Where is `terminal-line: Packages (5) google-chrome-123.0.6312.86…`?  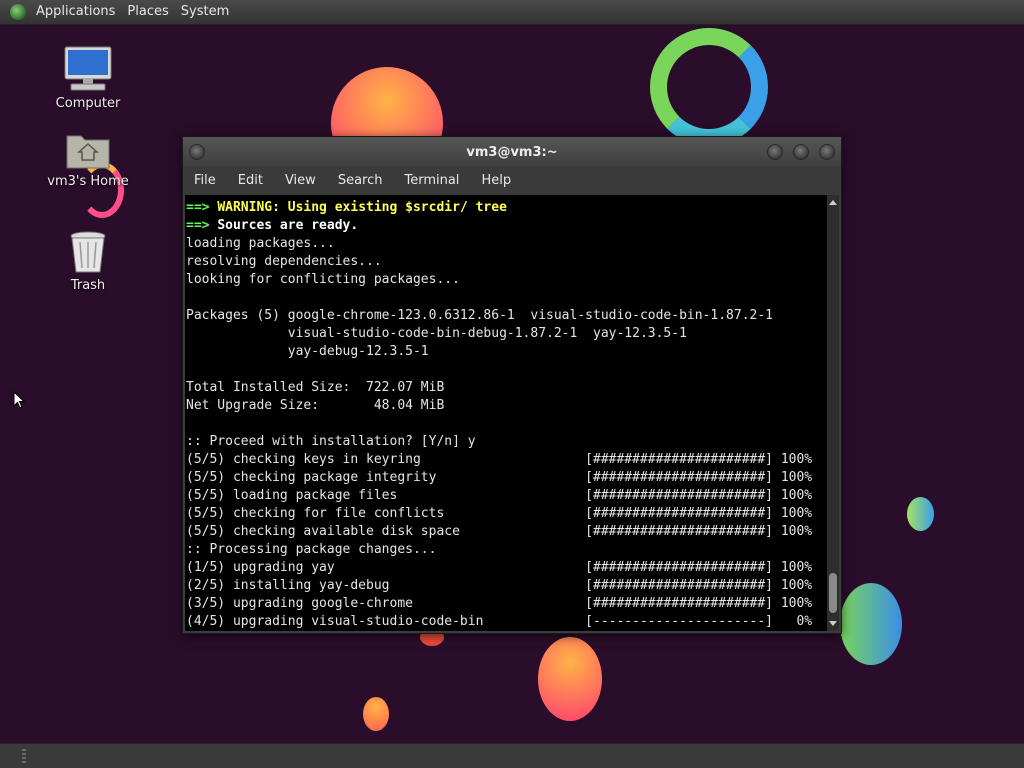 terminal-line: Packages (5) google-chrome-123.0.6312.86… is located at coordinates (506, 316).